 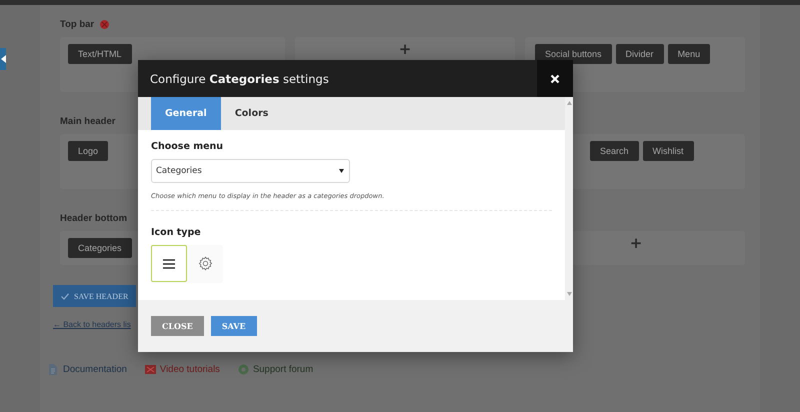 What do you see at coordinates (205, 263) in the screenshot?
I see `settings-icon` at bounding box center [205, 263].